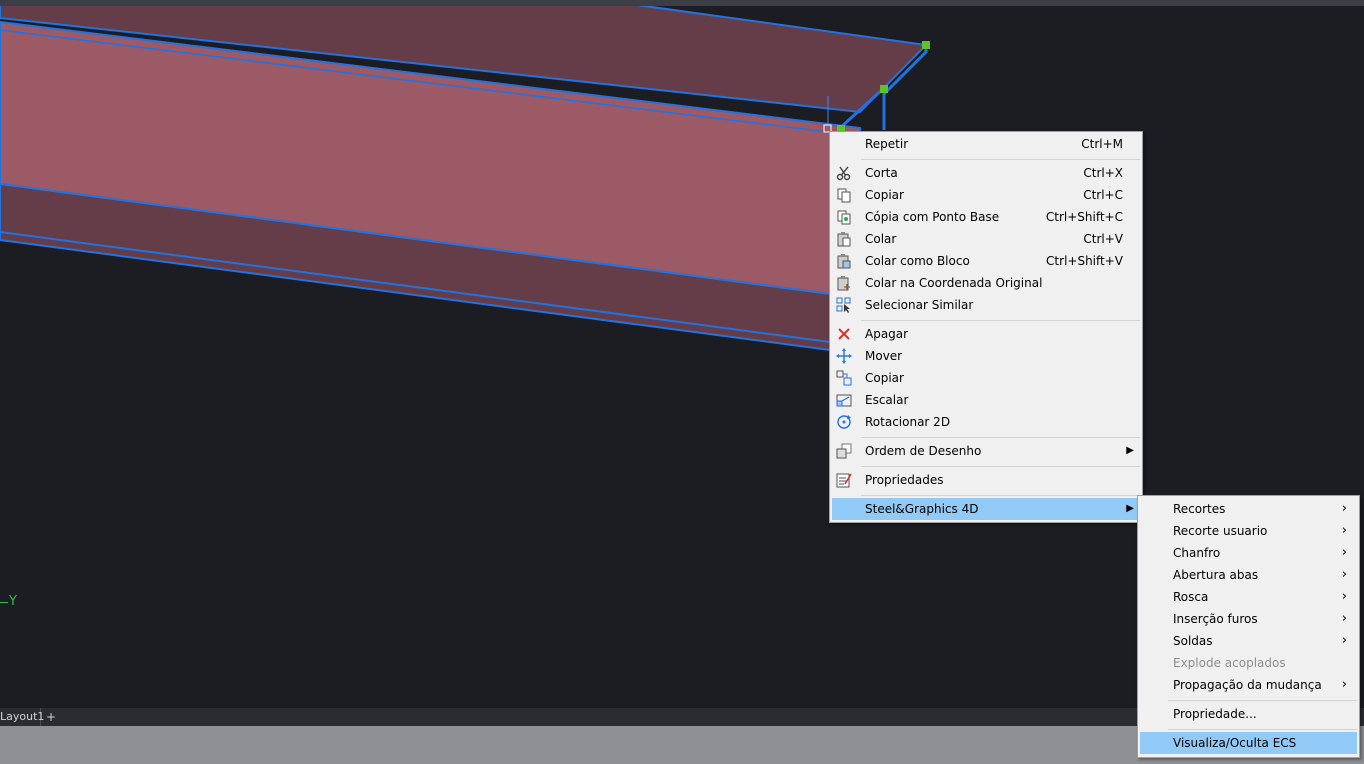 The height and width of the screenshot is (764, 1364). What do you see at coordinates (844, 334) in the screenshot?
I see `erase-icon` at bounding box center [844, 334].